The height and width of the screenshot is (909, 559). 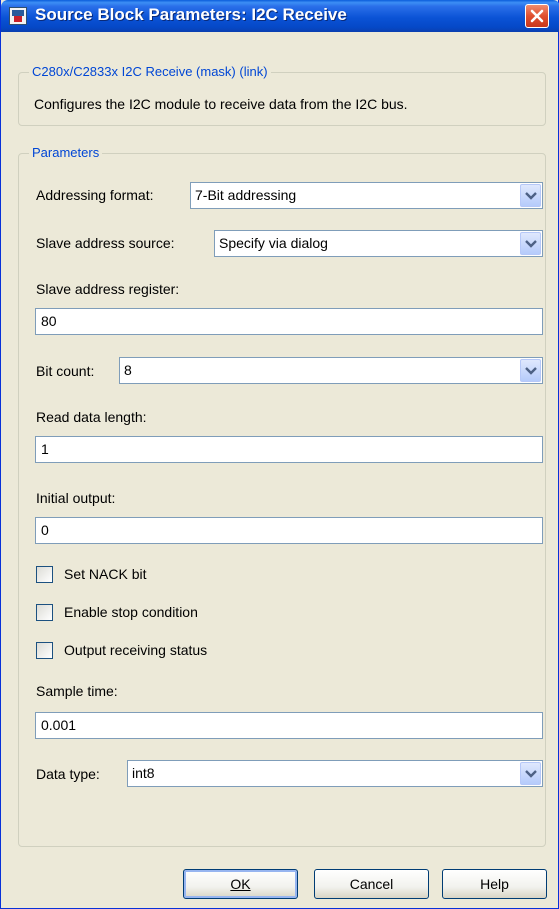 I want to click on slave-address-register-label: Slave address register:, so click(x=108, y=289).